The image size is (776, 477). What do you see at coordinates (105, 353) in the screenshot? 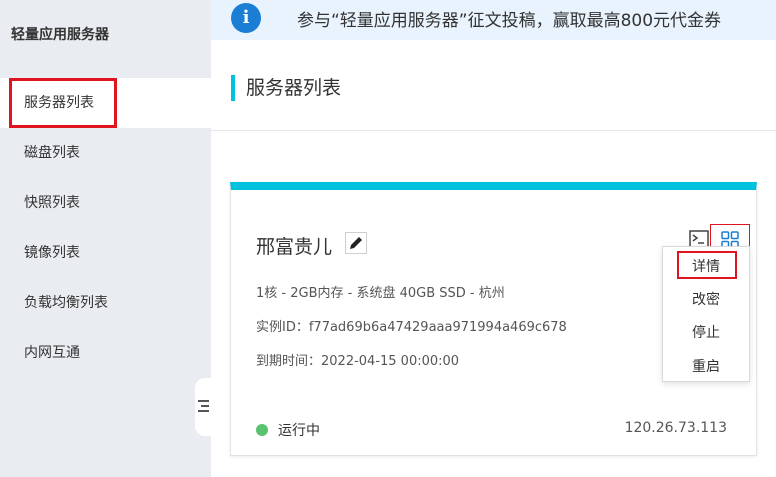
I see `sidebar-item-intranet: 内网互通` at bounding box center [105, 353].